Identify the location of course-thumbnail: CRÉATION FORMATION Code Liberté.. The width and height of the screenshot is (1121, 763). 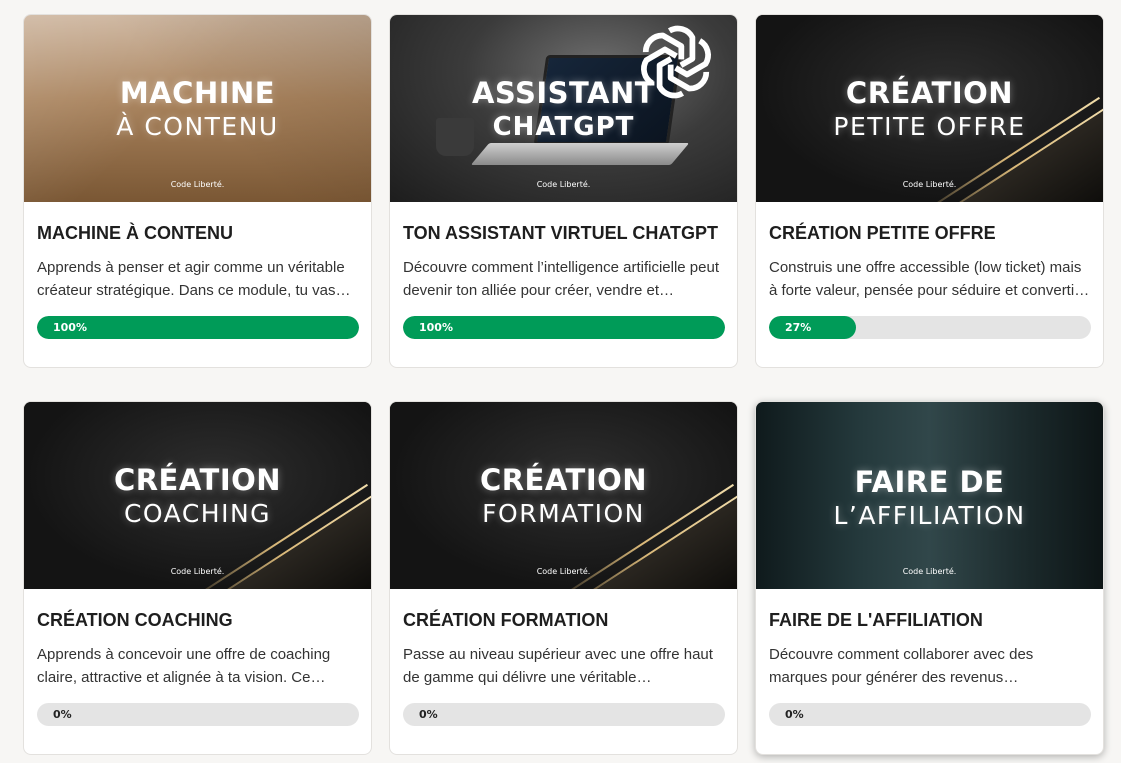
(563, 495).